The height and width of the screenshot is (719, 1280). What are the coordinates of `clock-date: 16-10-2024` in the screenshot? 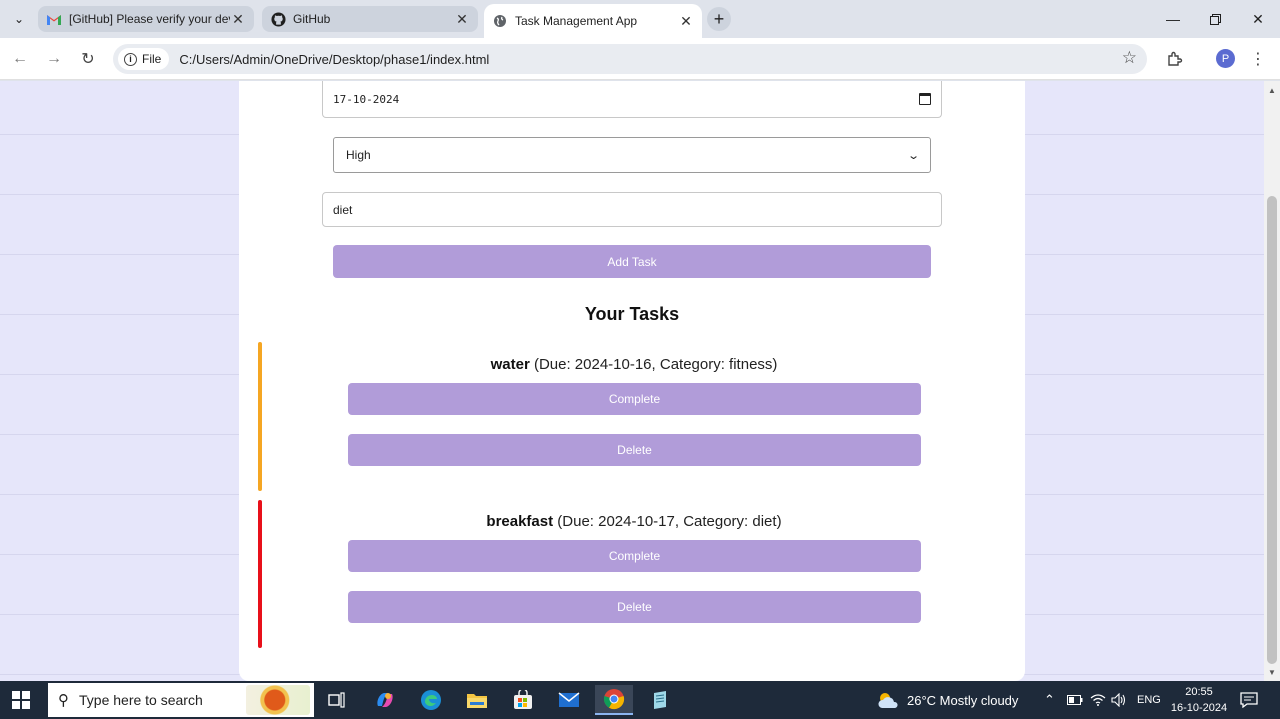 It's located at (1199, 708).